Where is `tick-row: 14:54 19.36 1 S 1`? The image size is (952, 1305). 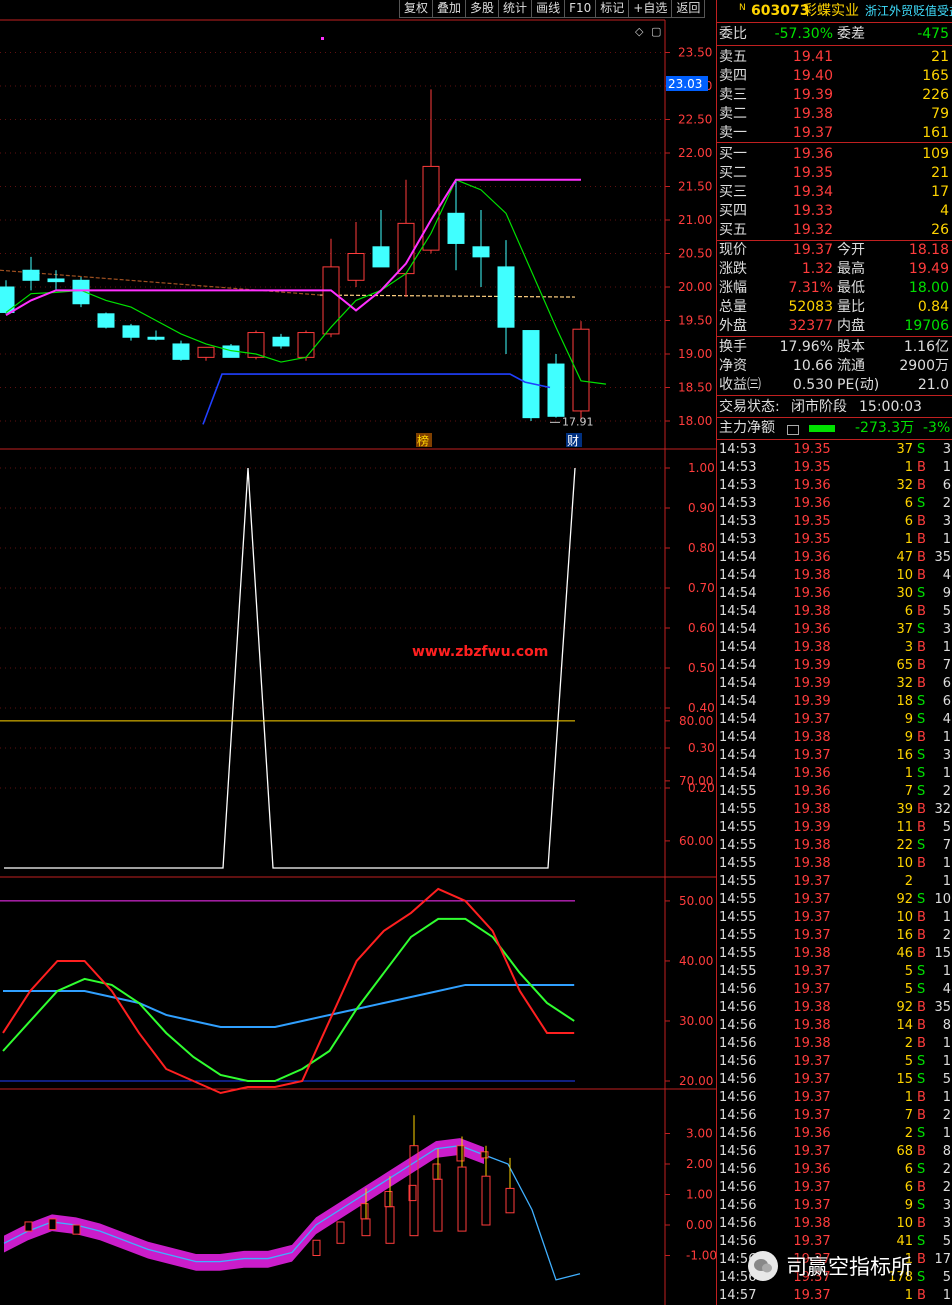
tick-row: 14:54 19.36 1 S 1 is located at coordinates (834, 774).